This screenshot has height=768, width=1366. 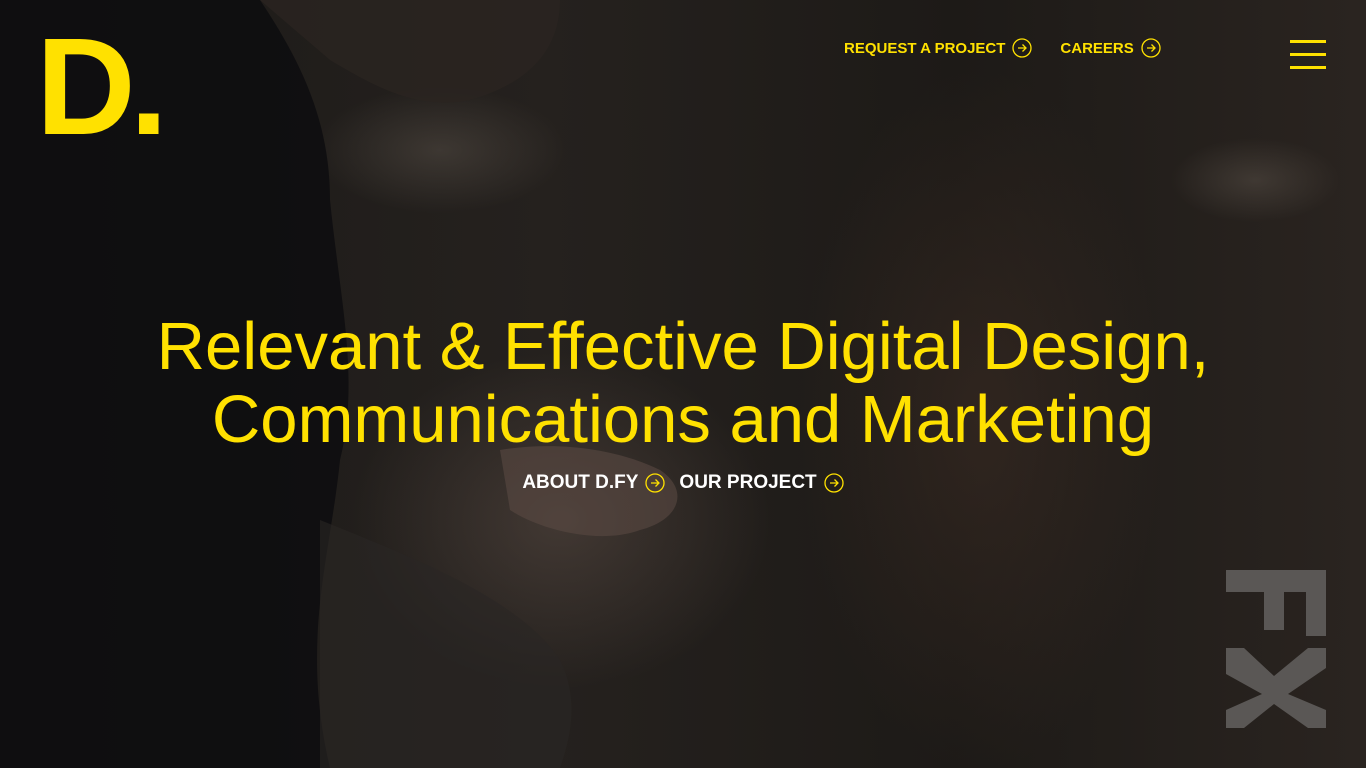 What do you see at coordinates (925, 48) in the screenshot?
I see `request-project-label: REQUEST A PROJECT` at bounding box center [925, 48].